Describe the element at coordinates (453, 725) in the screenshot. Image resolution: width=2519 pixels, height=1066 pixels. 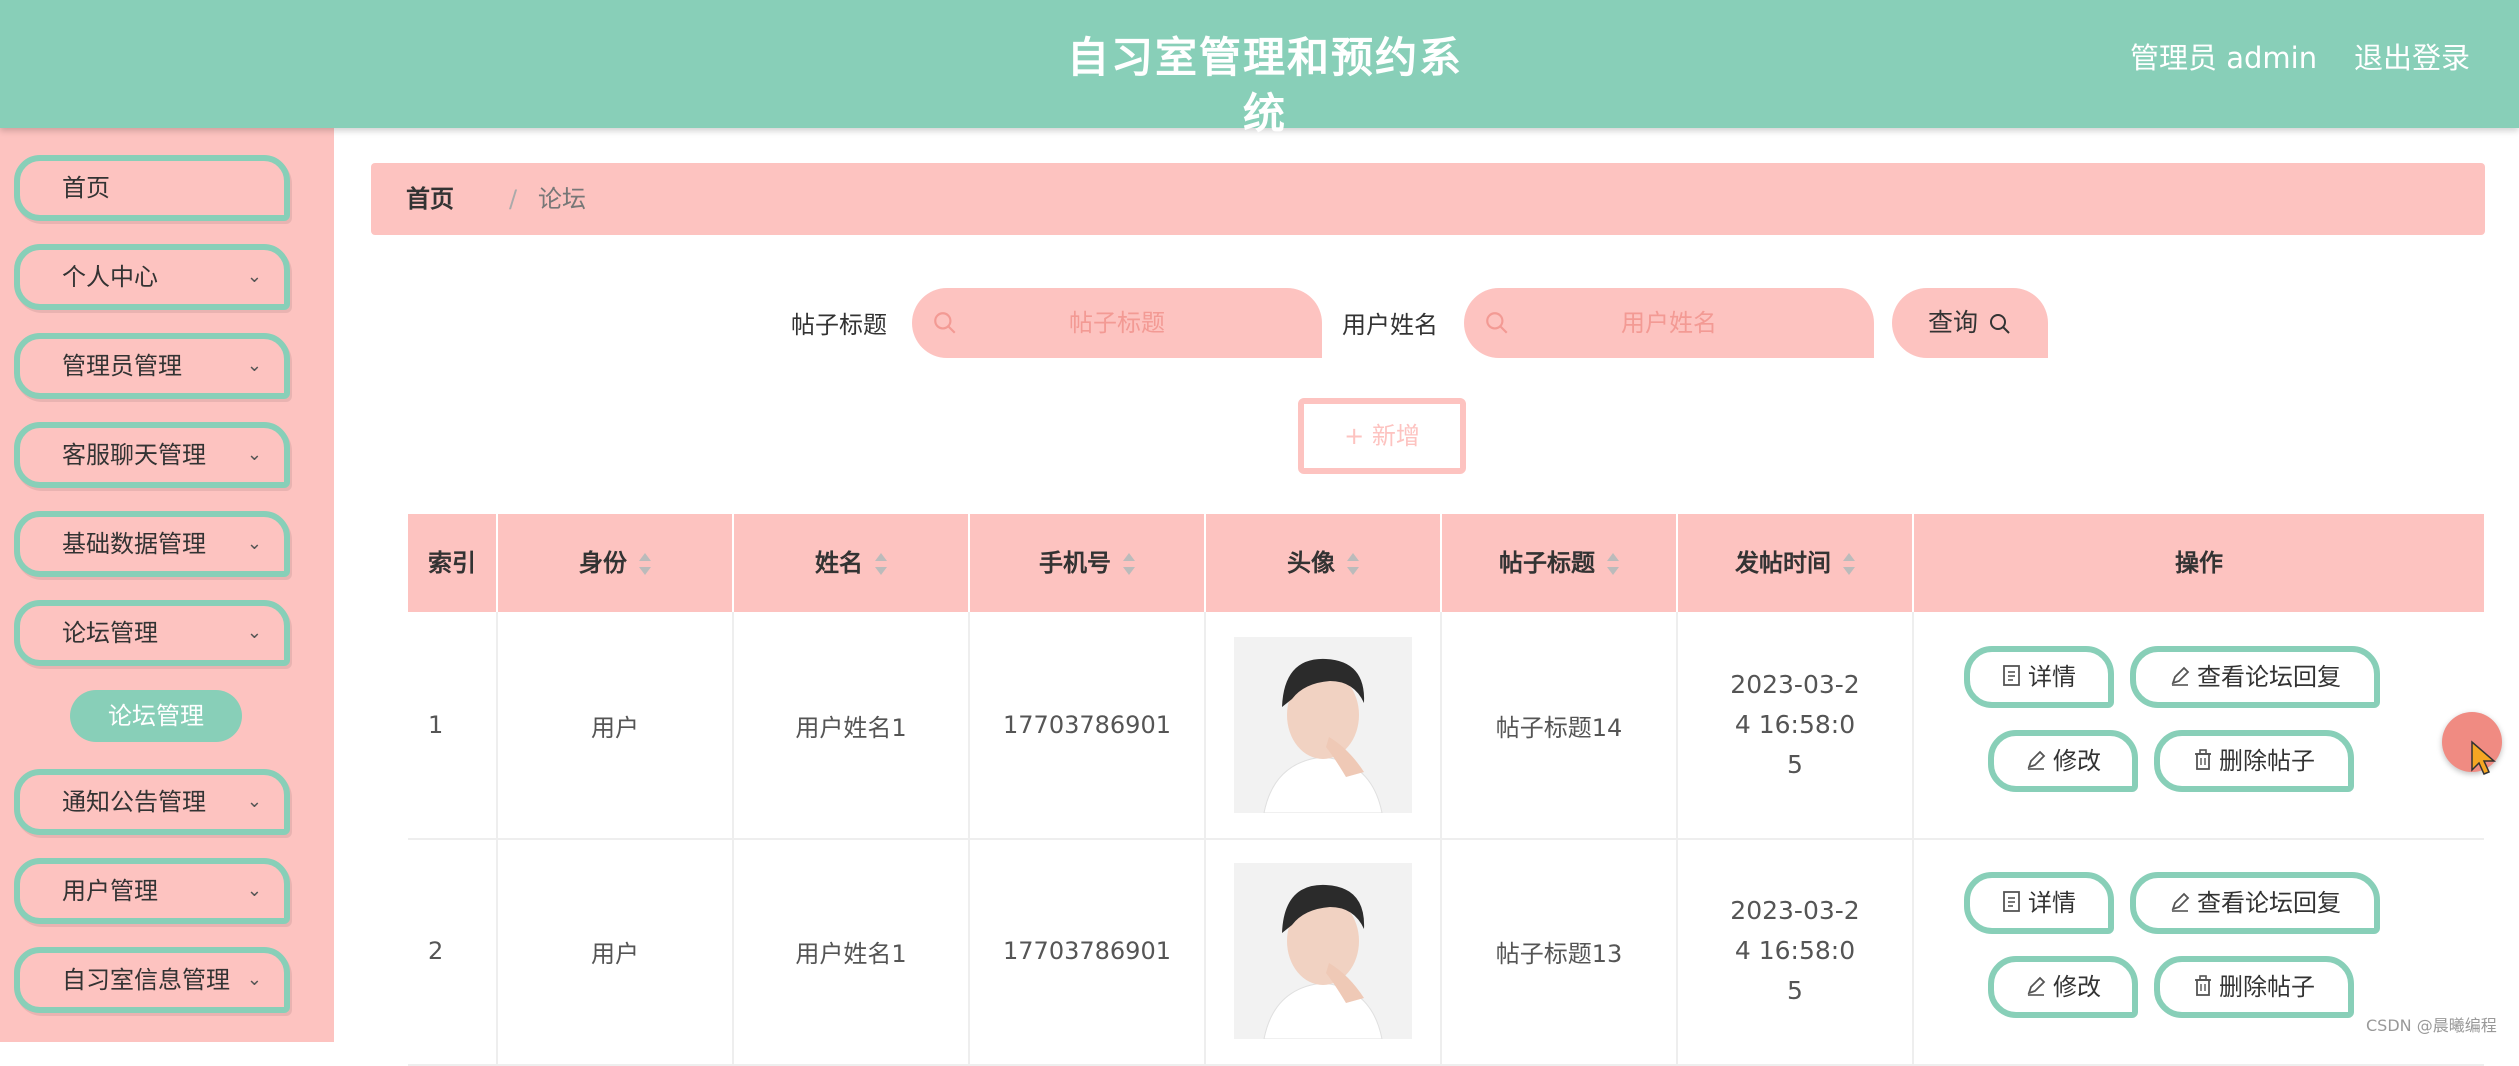
I see `cell-index: 1` at that location.